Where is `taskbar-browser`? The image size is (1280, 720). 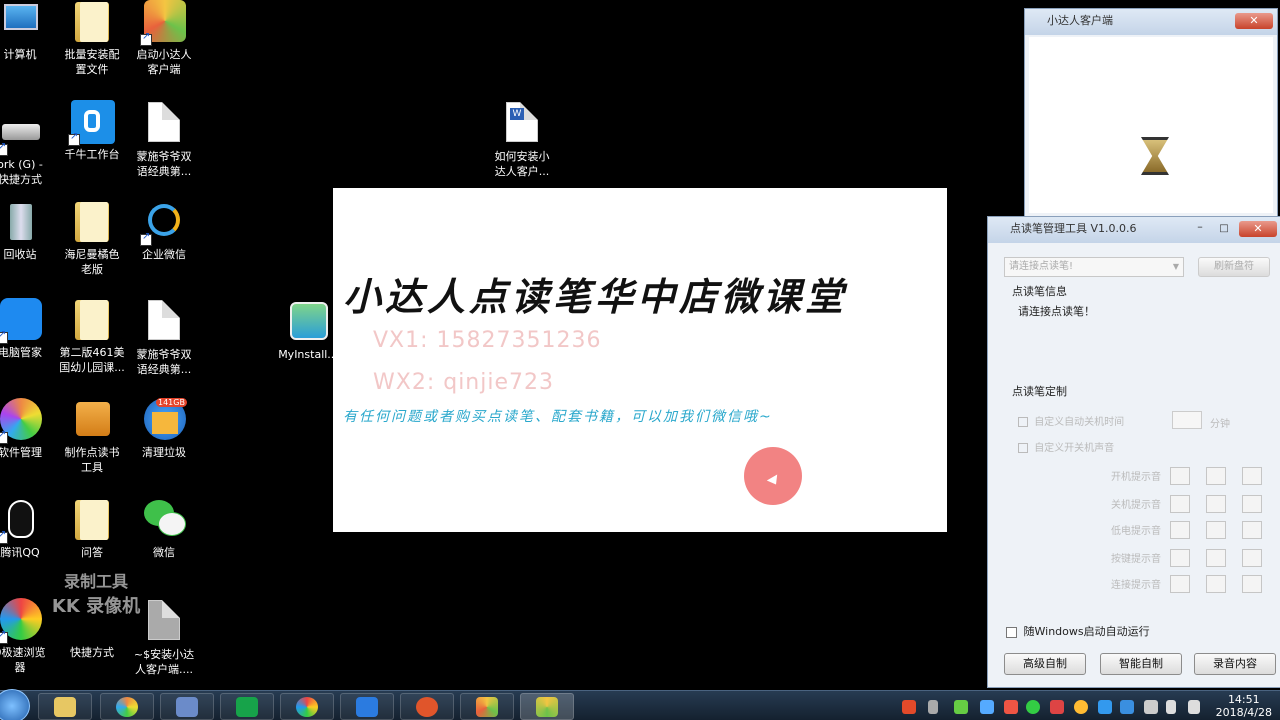 taskbar-browser is located at coordinates (307, 706).